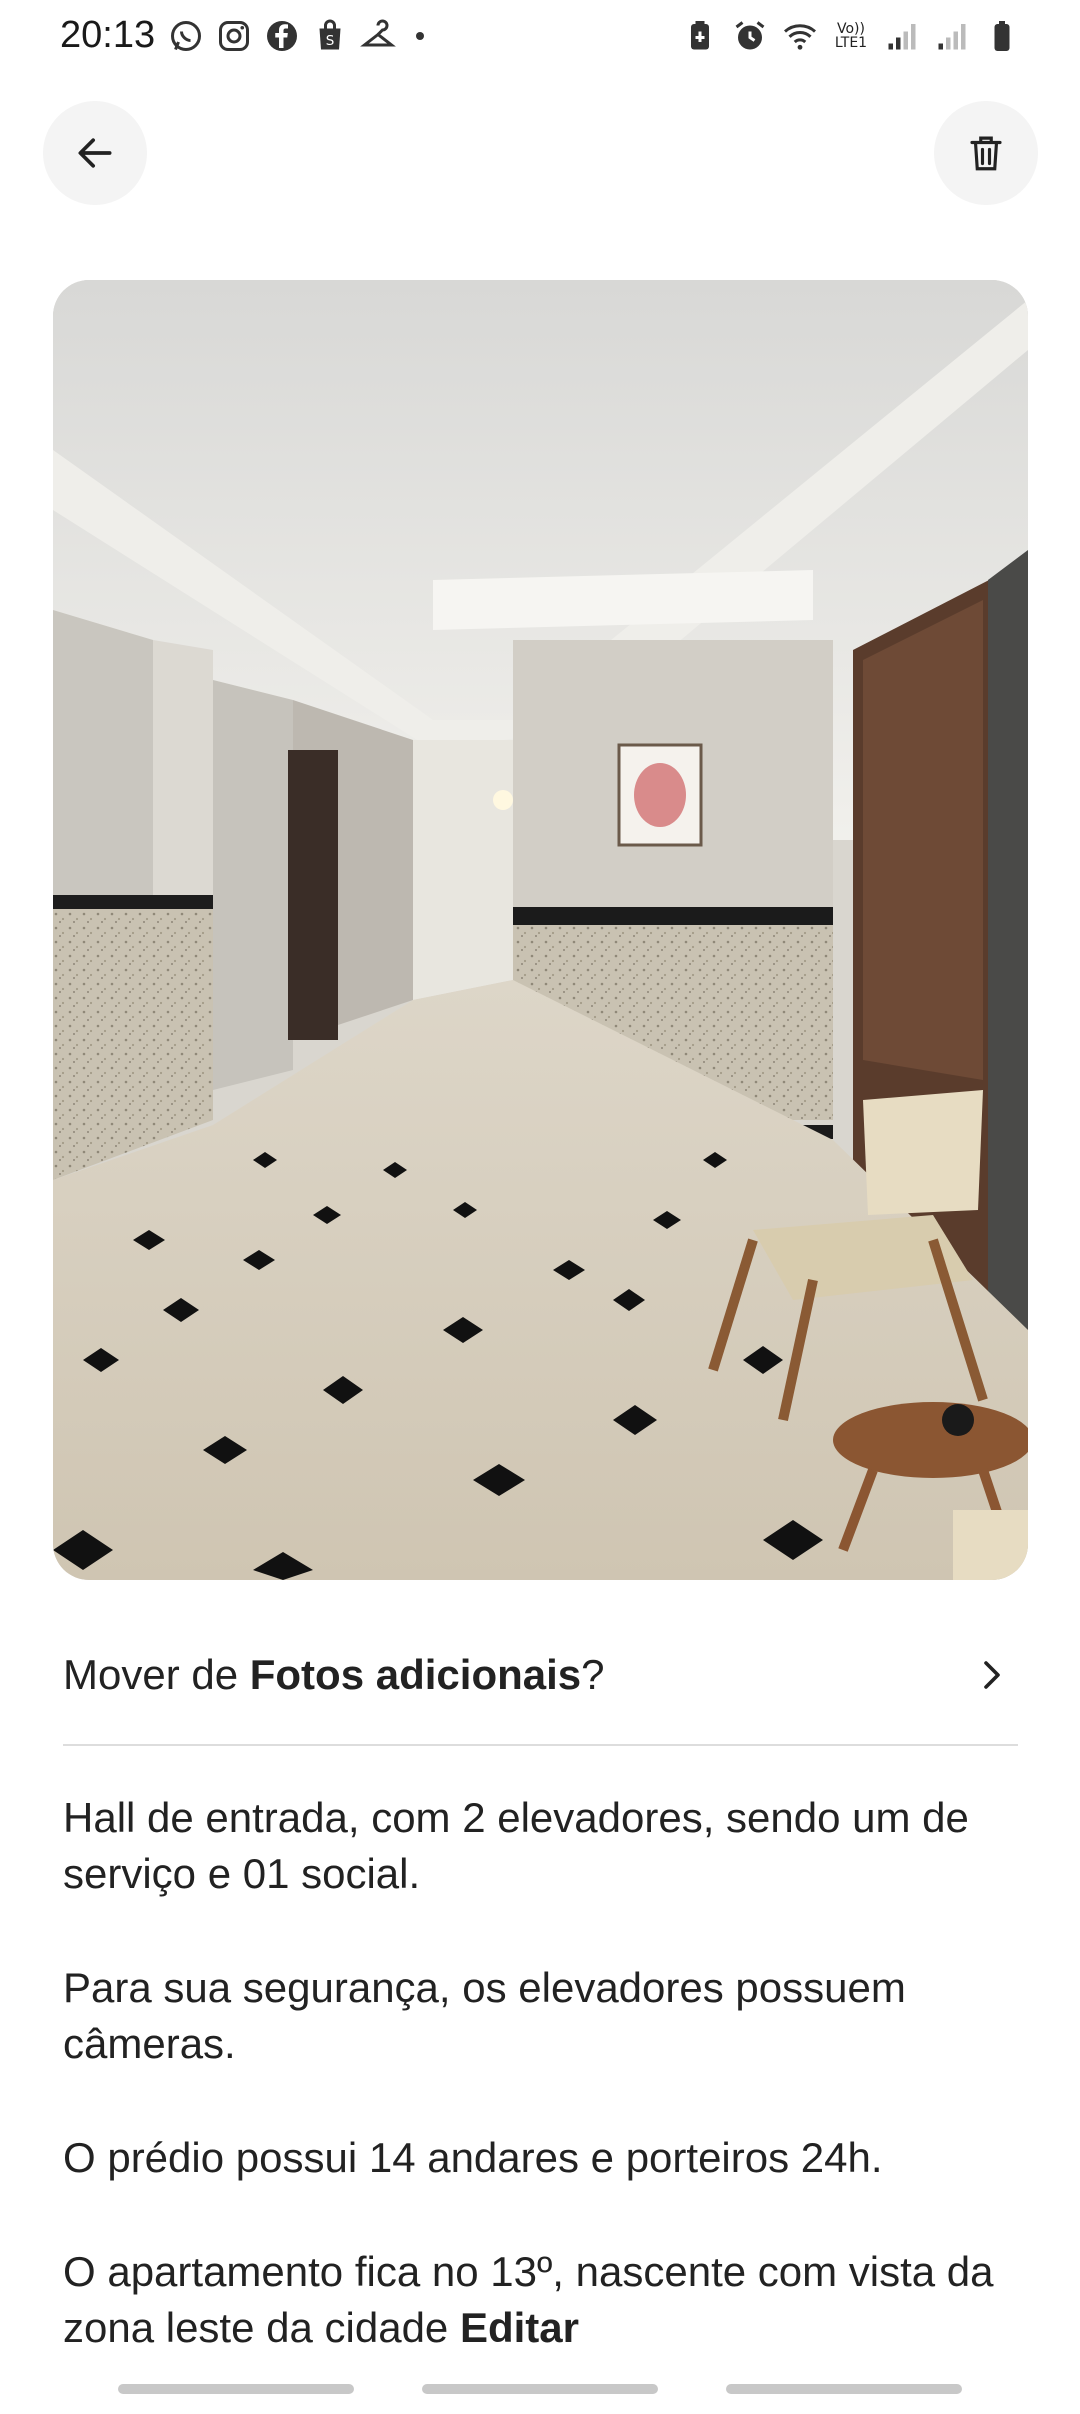  I want to click on system-nav-bar, so click(540, 2388).